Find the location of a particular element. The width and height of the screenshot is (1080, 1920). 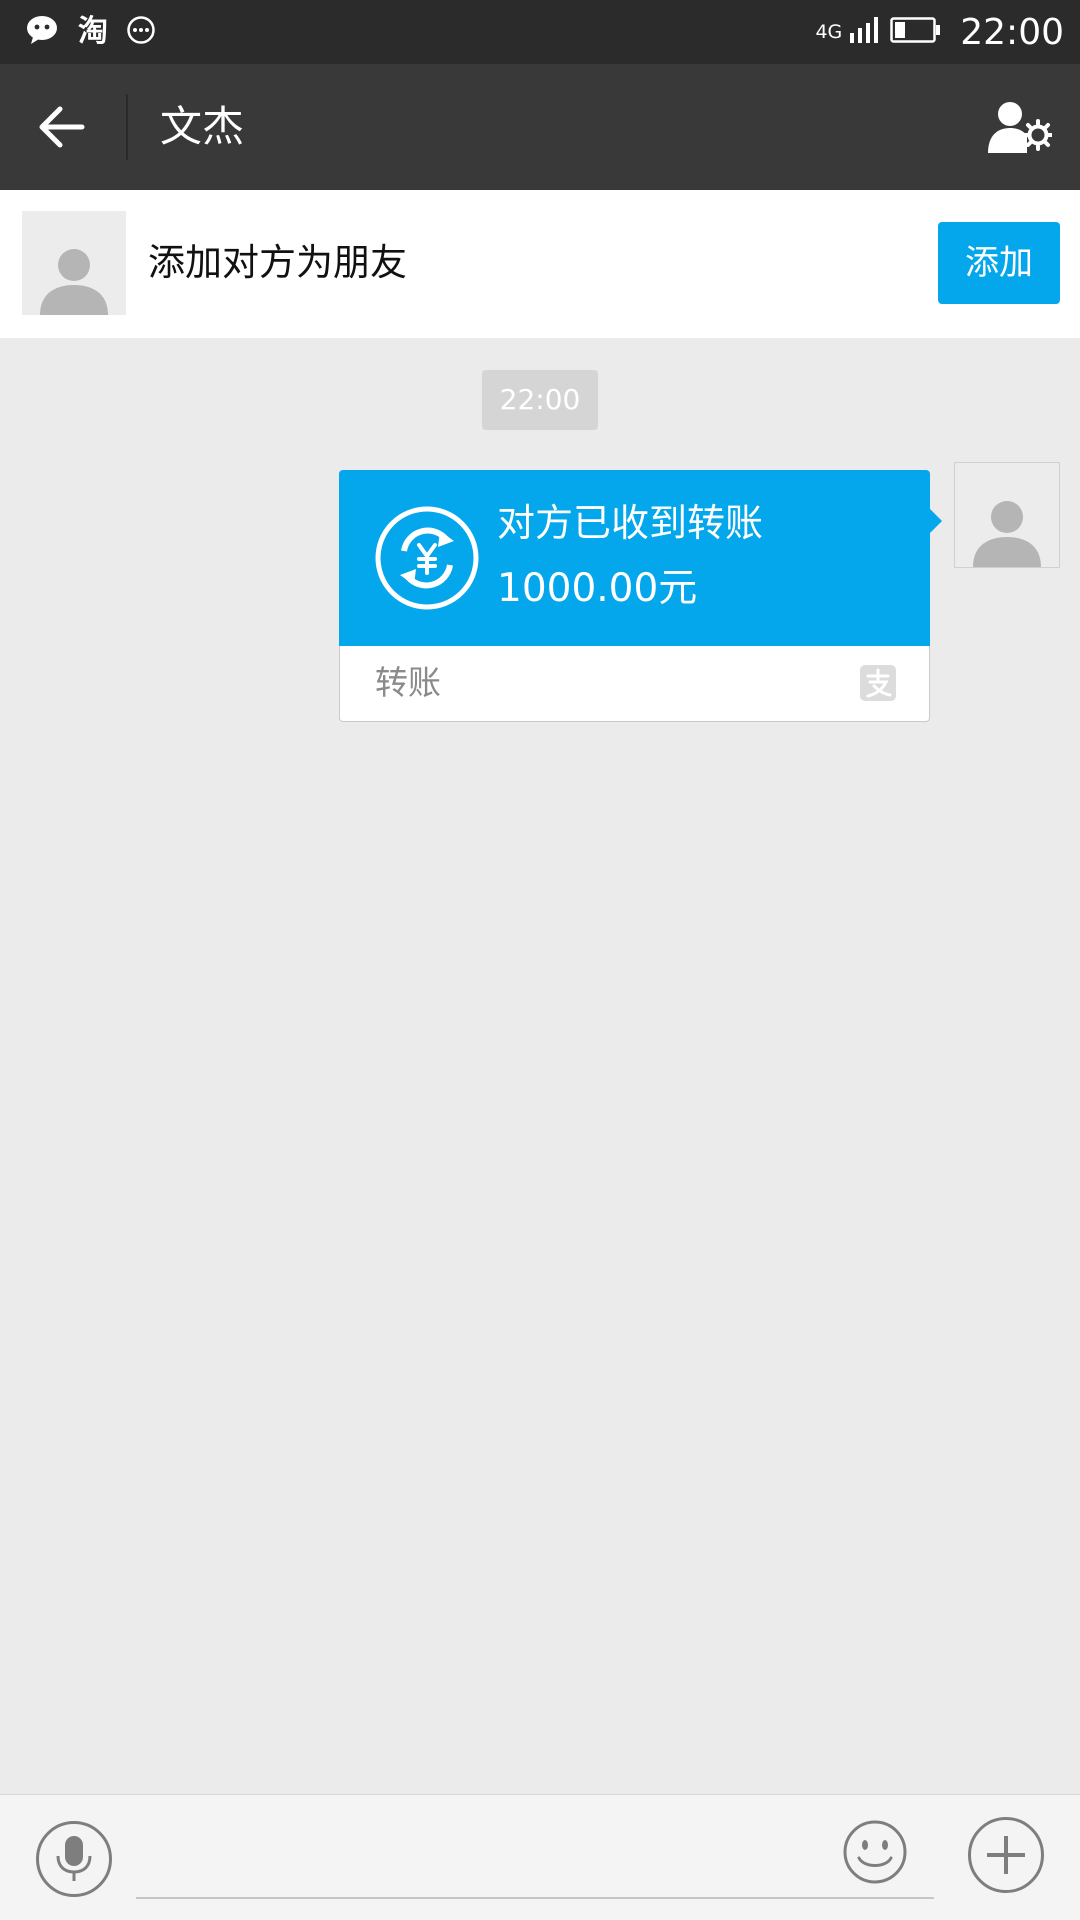

chat-title: 文杰 is located at coordinates (202, 126).